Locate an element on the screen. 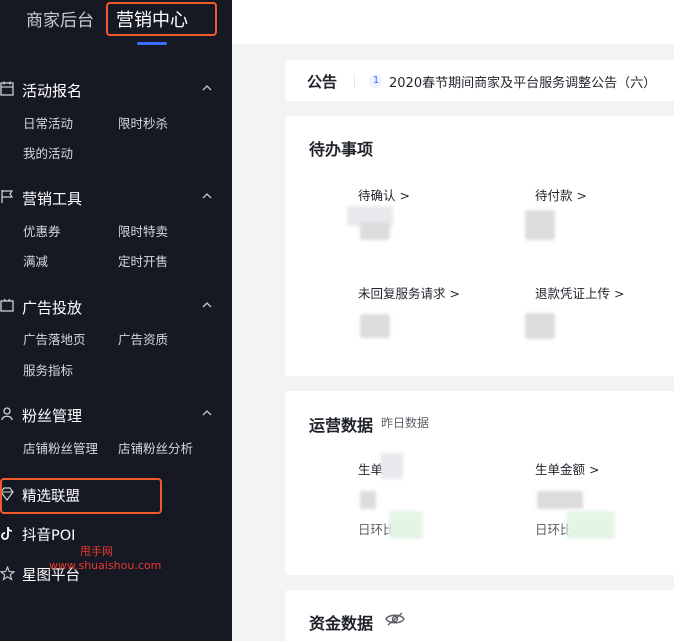 This screenshot has height=641, width=674. tab-merchant-backend: 商家后台 is located at coordinates (60, 18).